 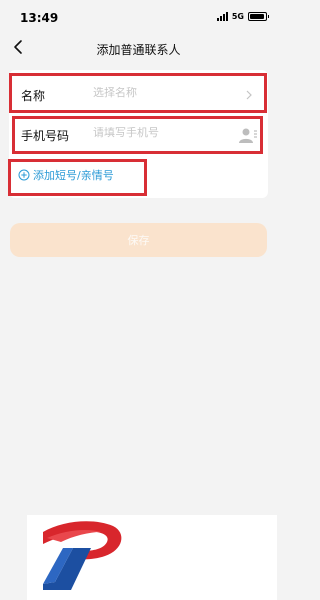 What do you see at coordinates (249, 95) in the screenshot?
I see `chevron-right-icon` at bounding box center [249, 95].